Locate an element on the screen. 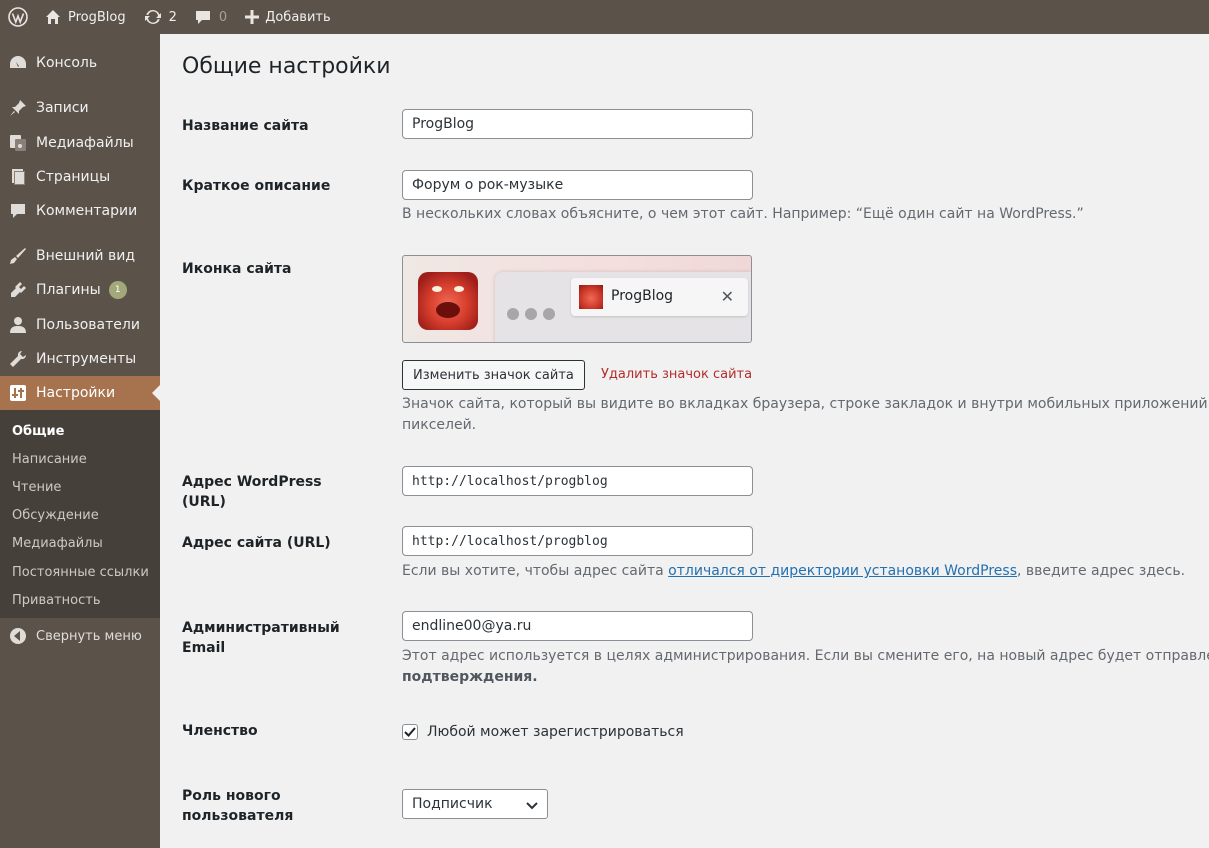  tagline-label: Краткое описание is located at coordinates (256, 186).